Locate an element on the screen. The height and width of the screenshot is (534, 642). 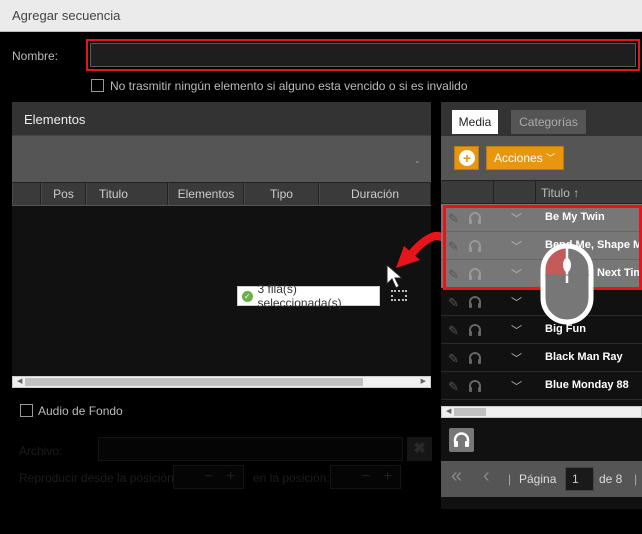
elements-horizontal-scrollbar: ◀ ▶ is located at coordinates (221, 382).